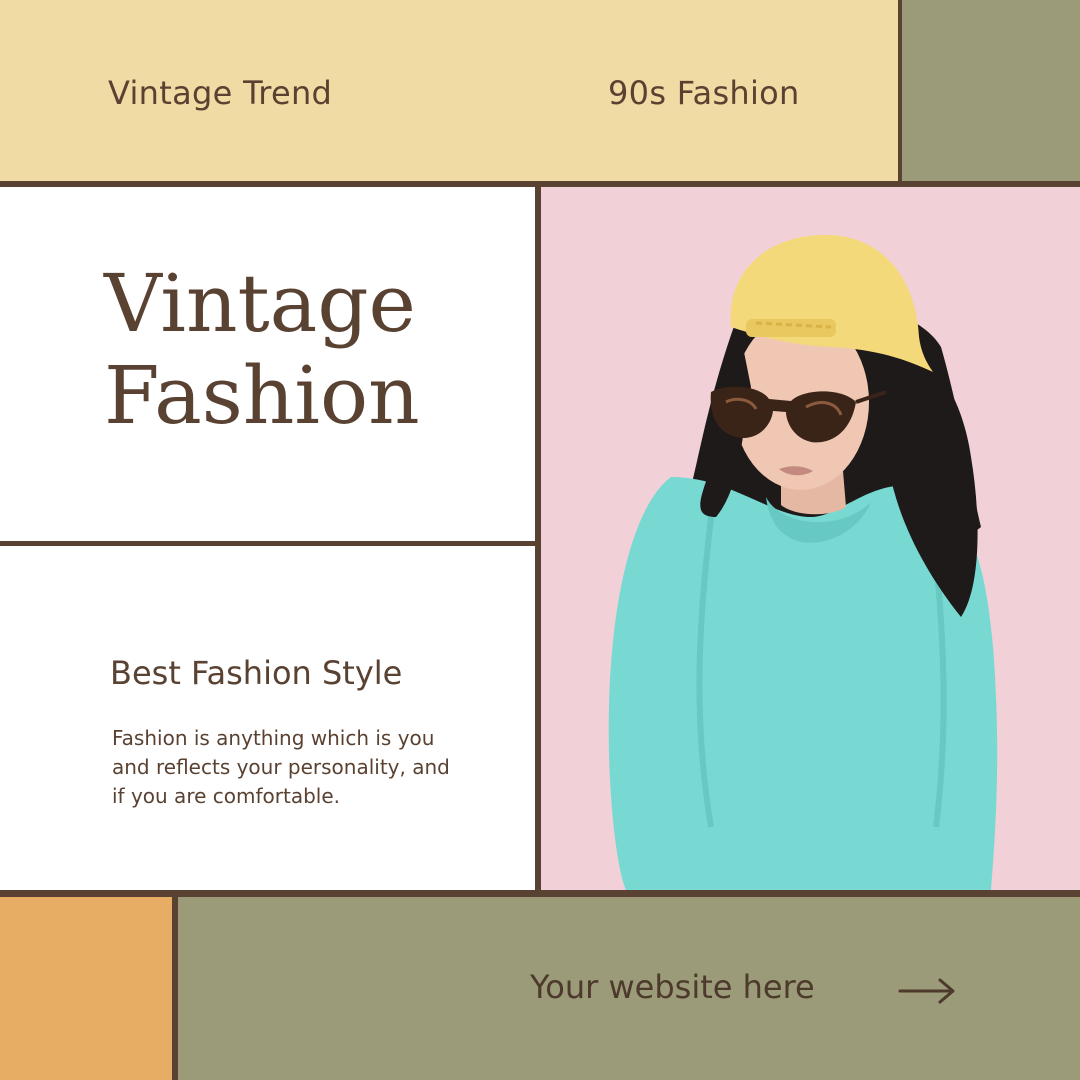  Describe the element at coordinates (220, 93) in the screenshot. I see `vintage-trend-tag: Vintage Trend` at that location.